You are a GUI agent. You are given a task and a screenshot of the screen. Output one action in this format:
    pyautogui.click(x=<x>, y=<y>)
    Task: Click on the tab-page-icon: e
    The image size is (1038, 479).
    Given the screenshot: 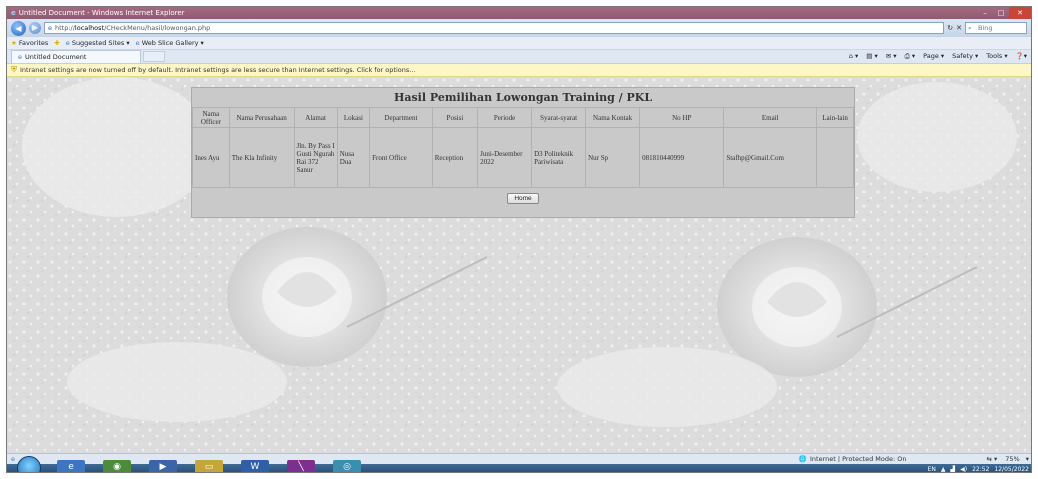 What is the action you would take?
    pyautogui.click(x=20, y=57)
    